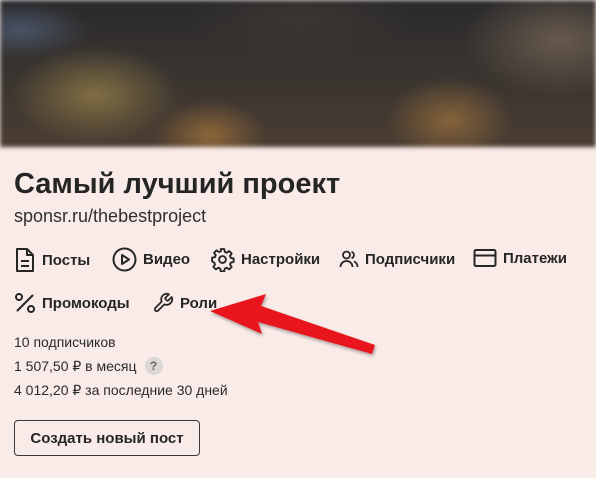  What do you see at coordinates (535, 258) in the screenshot?
I see `nav-payments-label: Платежи` at bounding box center [535, 258].